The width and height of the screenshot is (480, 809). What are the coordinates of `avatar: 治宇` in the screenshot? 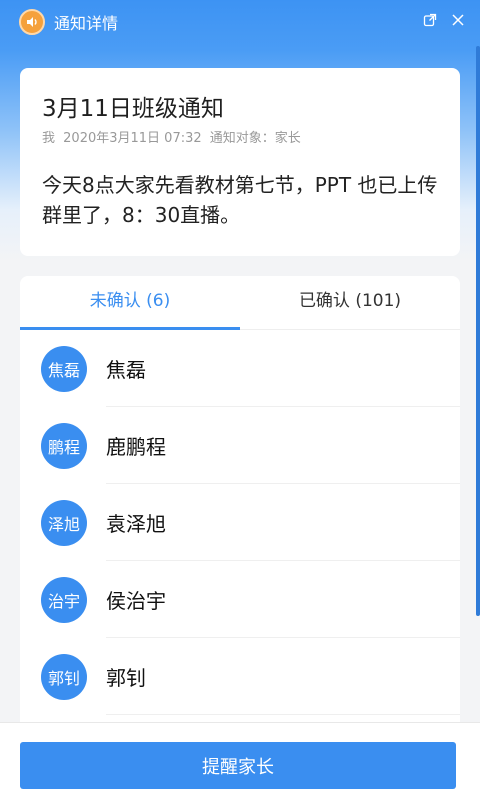 It's located at (64, 599).